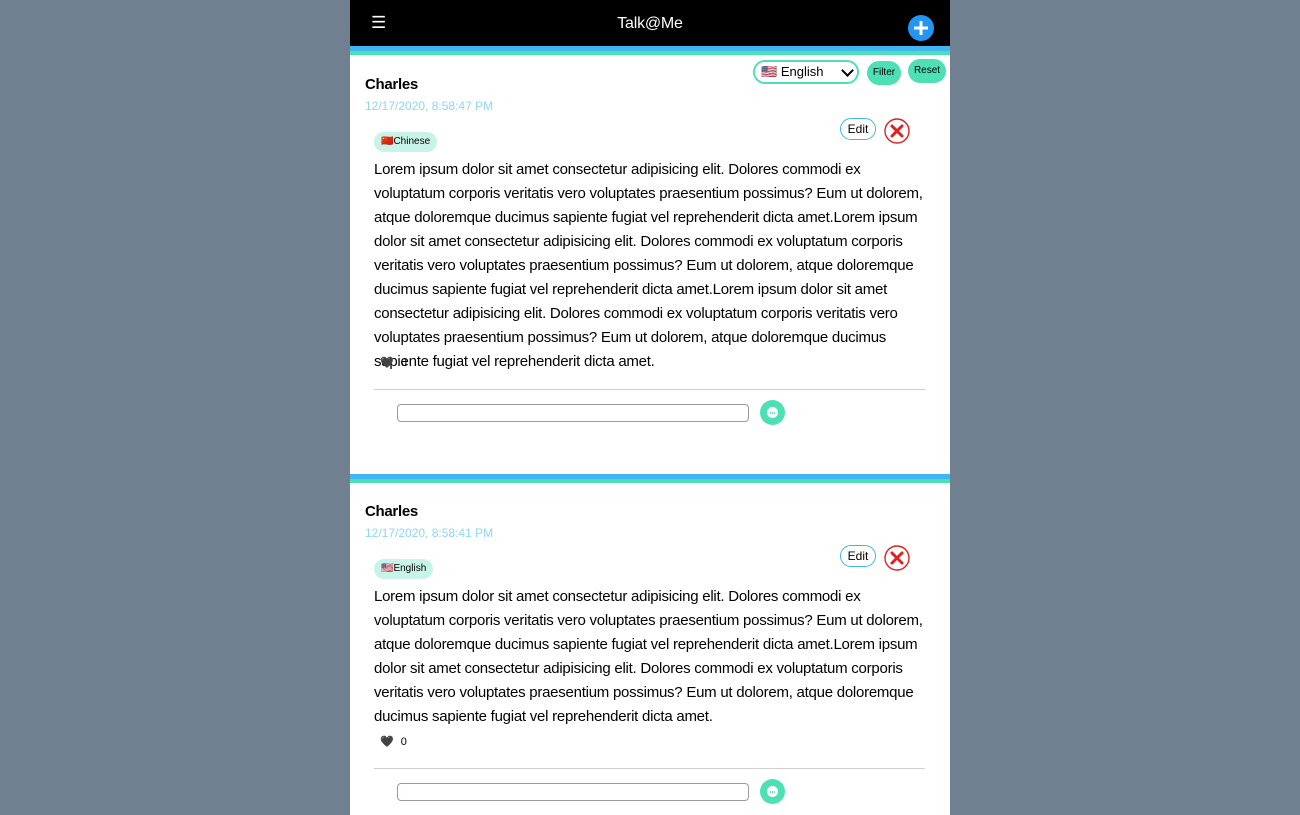  I want to click on navbar: ☰ Talk@Me, so click(650, 23).